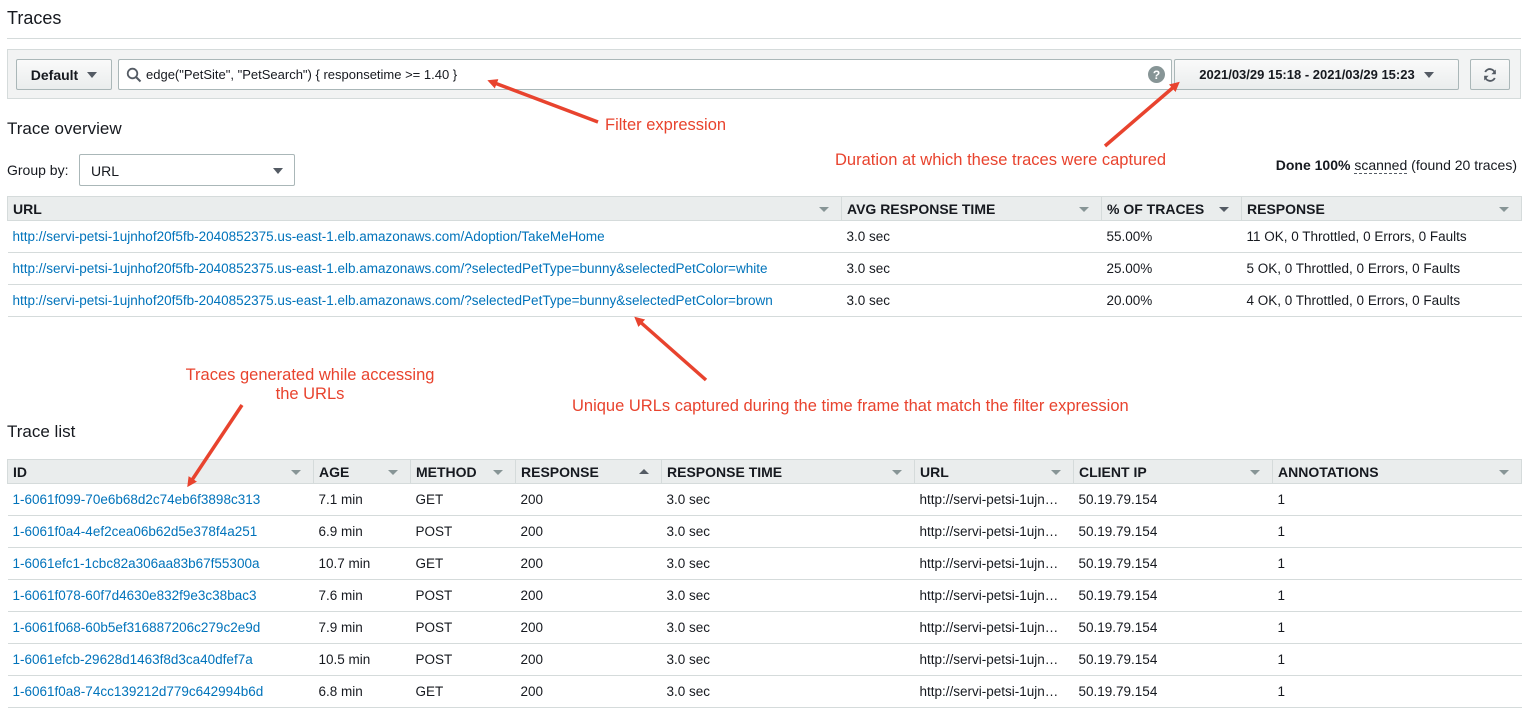 The width and height of the screenshot is (1523, 713). Describe the element at coordinates (215, 446) in the screenshot. I see `arrow-traces` at that location.